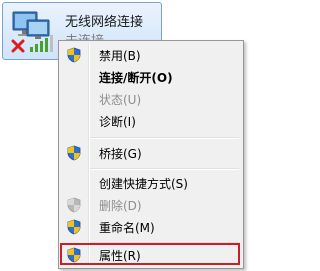  I want to click on menu-item-label: 连接/断开(O), so click(136, 78).